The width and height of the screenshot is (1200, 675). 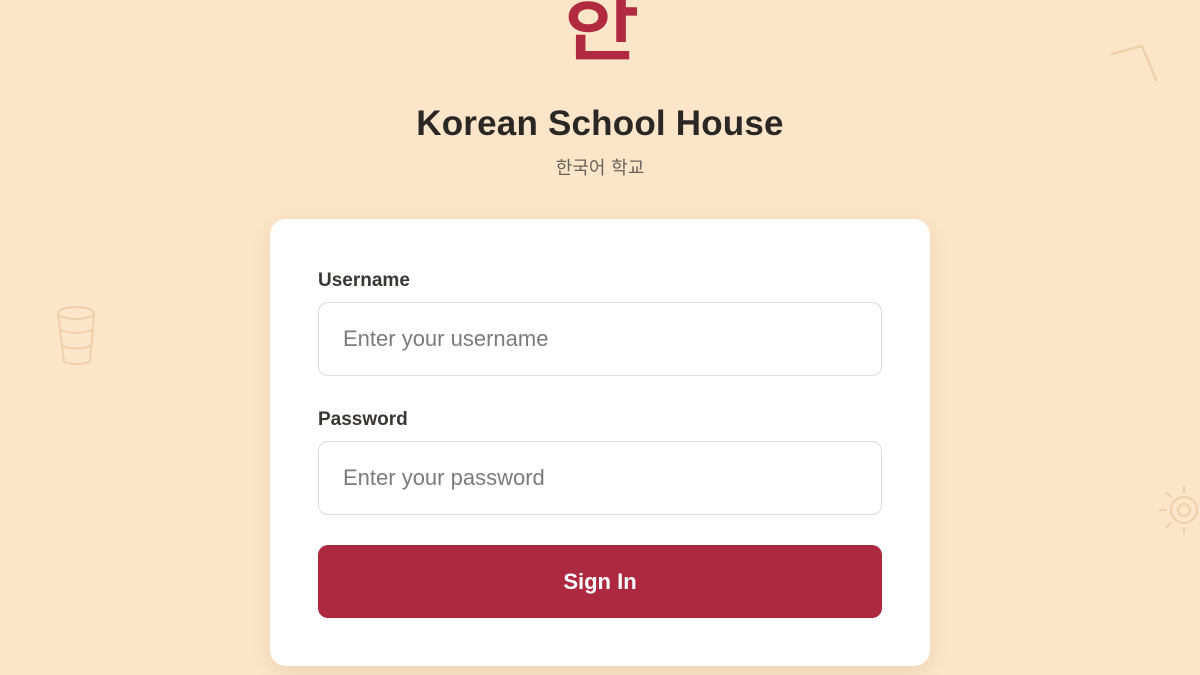 I want to click on app-subtitle: 한국어 학교, so click(x=600, y=168).